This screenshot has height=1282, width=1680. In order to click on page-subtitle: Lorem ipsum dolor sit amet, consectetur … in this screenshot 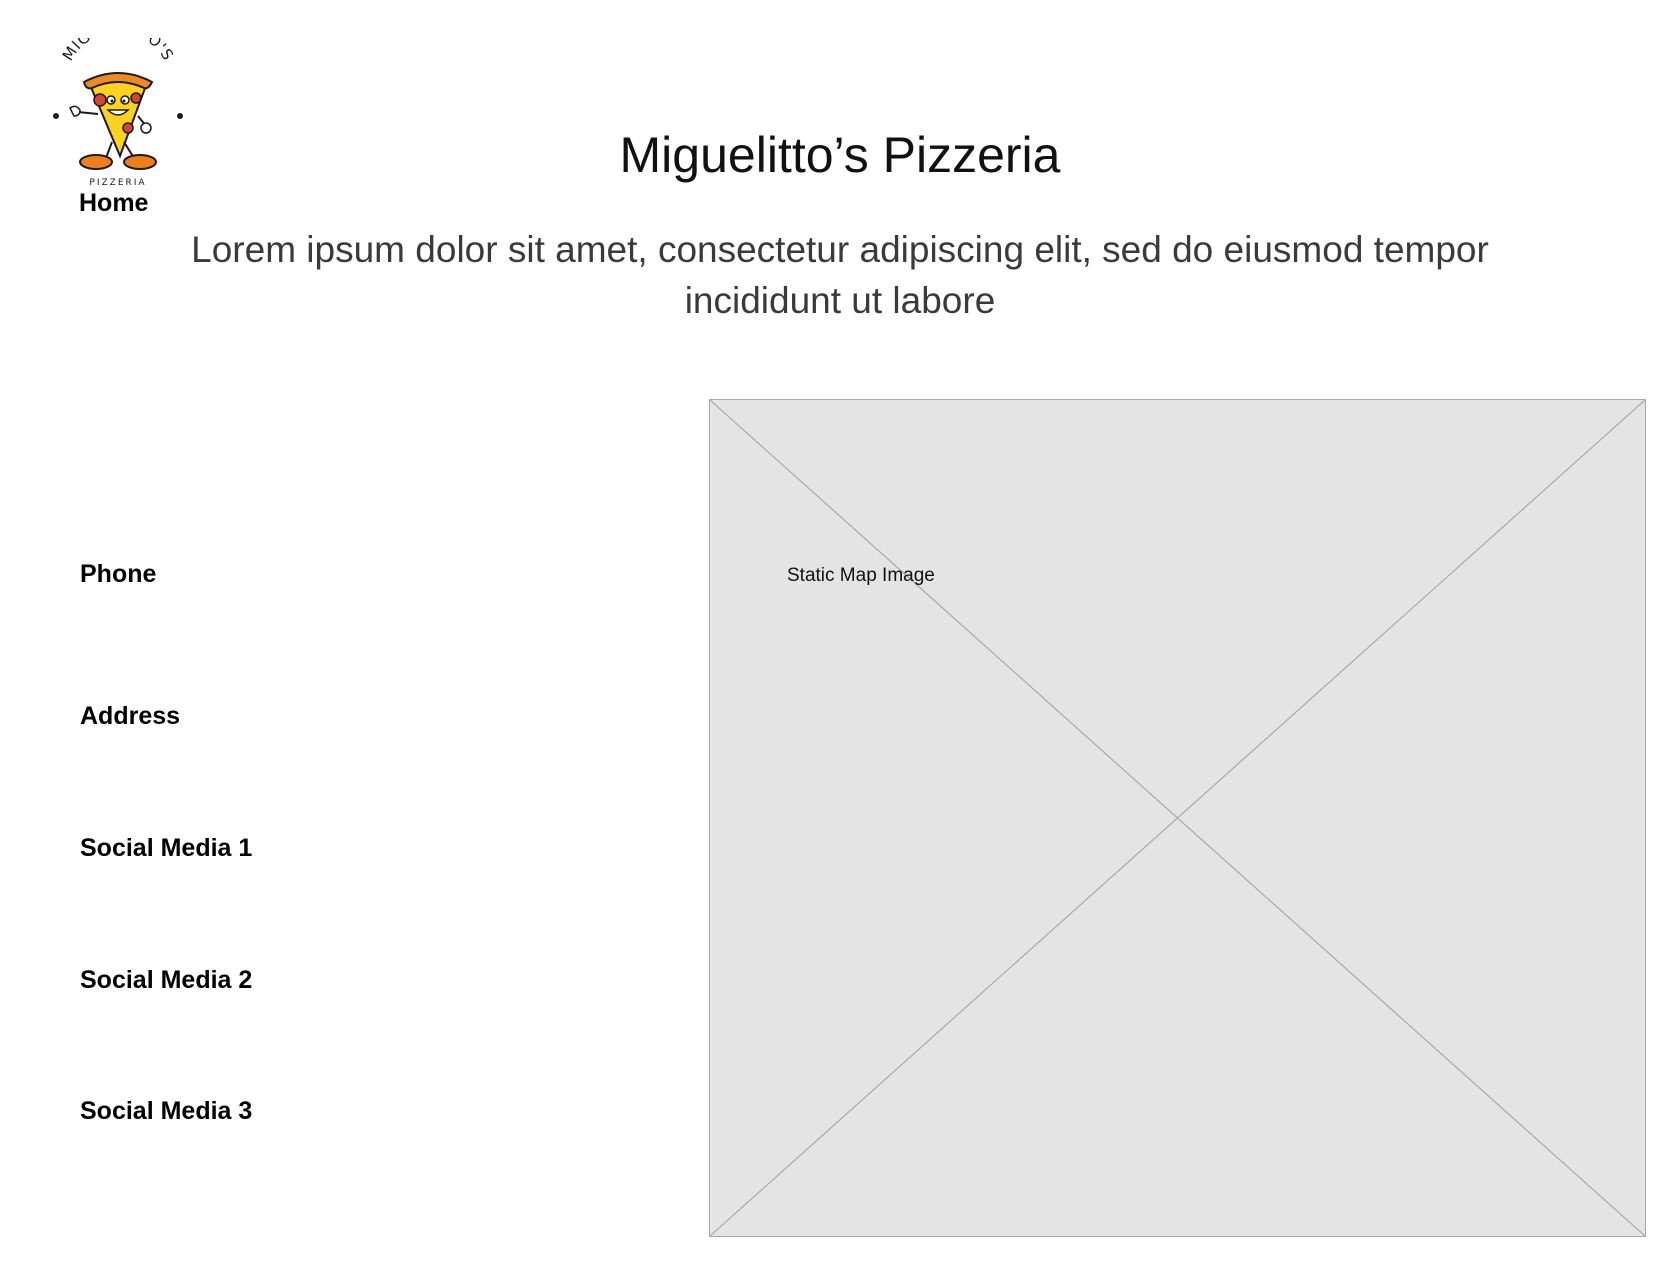, I will do `click(840, 275)`.